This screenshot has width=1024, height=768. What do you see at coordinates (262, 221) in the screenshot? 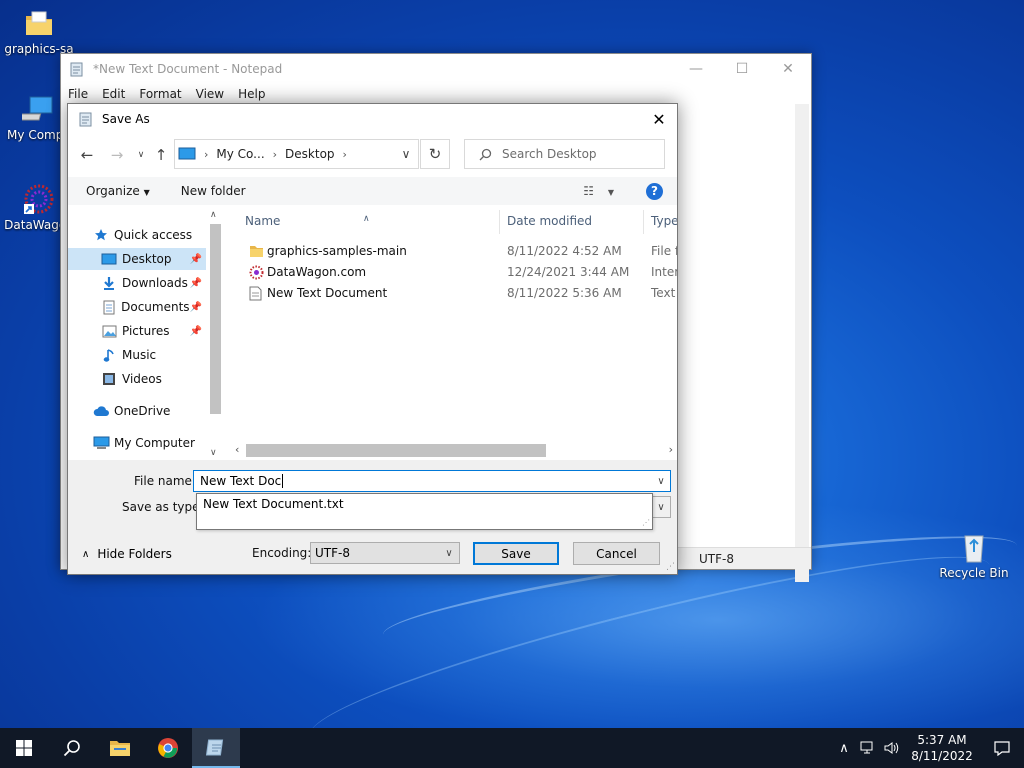
I see `column-header-name: Name` at bounding box center [262, 221].